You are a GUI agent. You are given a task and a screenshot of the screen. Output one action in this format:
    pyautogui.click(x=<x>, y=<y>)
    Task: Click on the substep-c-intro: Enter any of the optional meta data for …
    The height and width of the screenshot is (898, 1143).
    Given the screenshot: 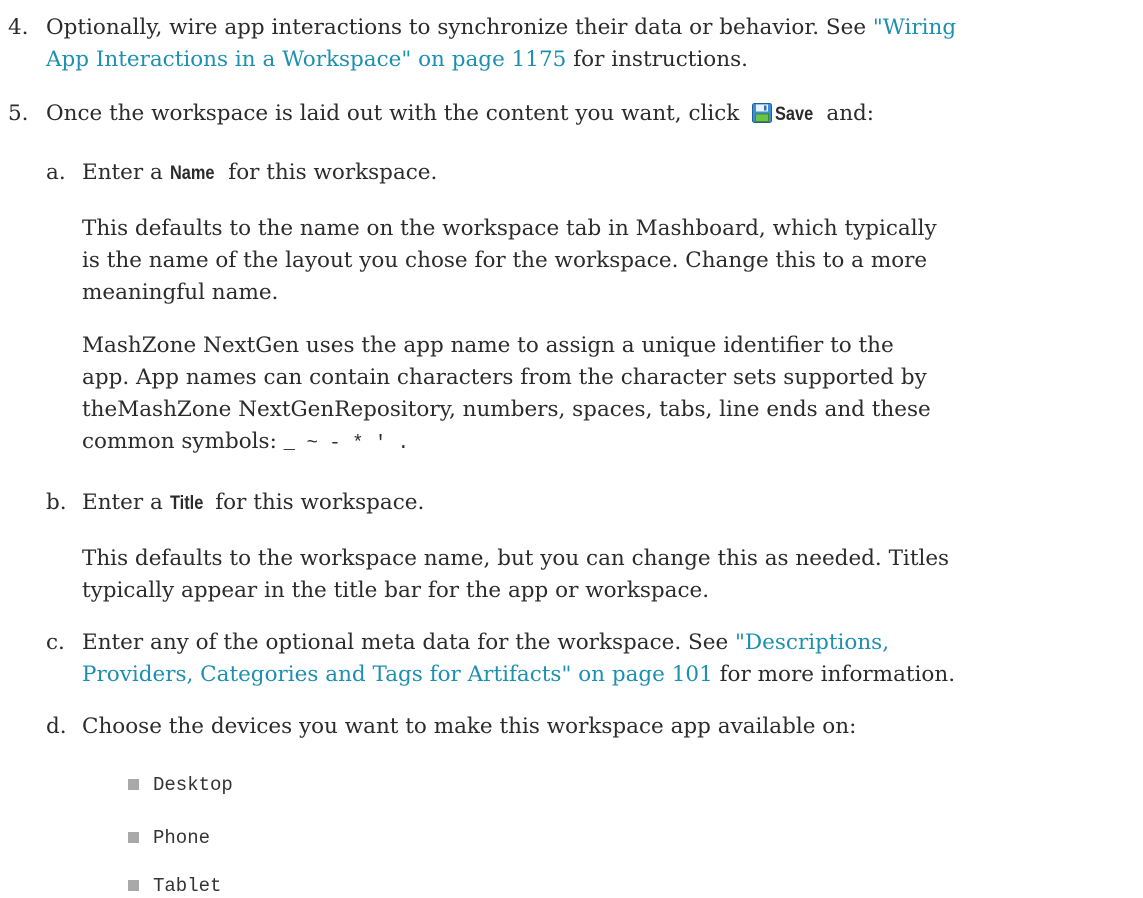 What is the action you would take?
    pyautogui.click(x=409, y=642)
    